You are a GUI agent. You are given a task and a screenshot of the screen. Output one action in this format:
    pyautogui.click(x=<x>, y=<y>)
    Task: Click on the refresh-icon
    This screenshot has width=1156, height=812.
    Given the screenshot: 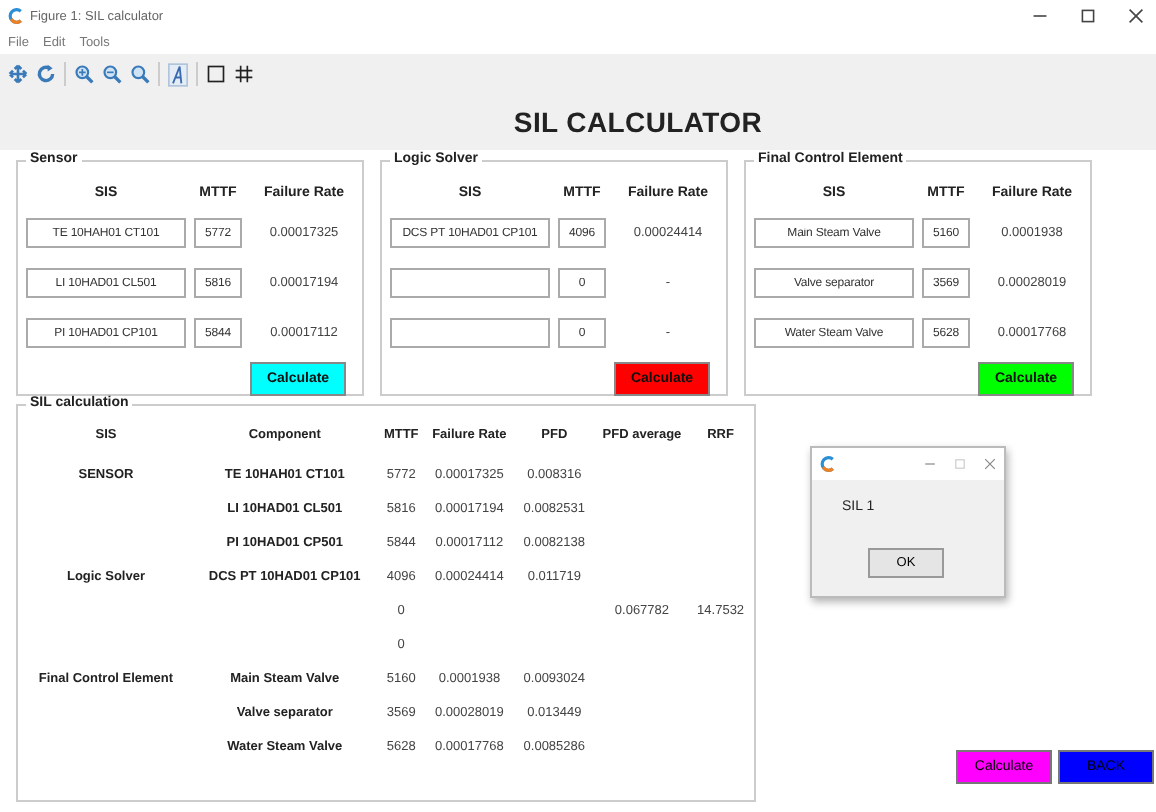 What is the action you would take?
    pyautogui.click(x=46, y=74)
    